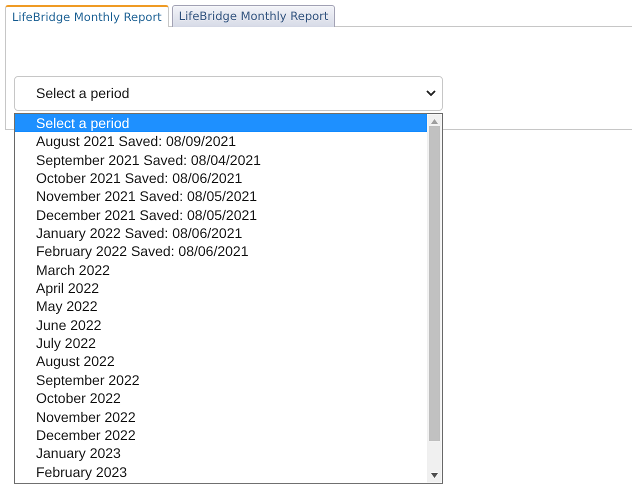 This screenshot has height=484, width=632. I want to click on dropdown-option: June 2022, so click(221, 325).